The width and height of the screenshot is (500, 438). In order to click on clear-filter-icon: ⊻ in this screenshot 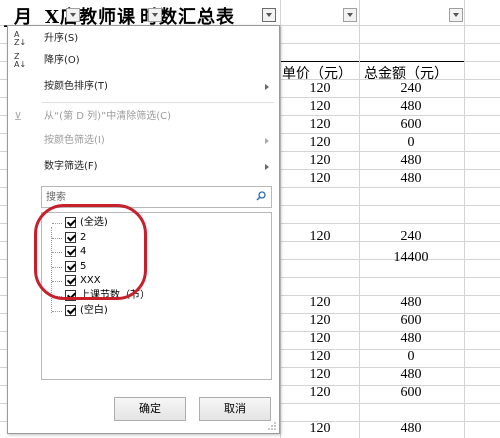, I will do `click(18, 116)`.